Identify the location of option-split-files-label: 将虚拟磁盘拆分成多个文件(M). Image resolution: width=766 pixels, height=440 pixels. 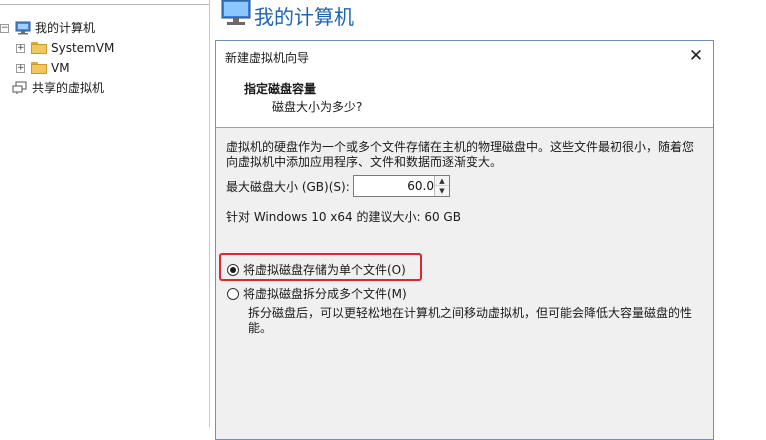
(325, 294).